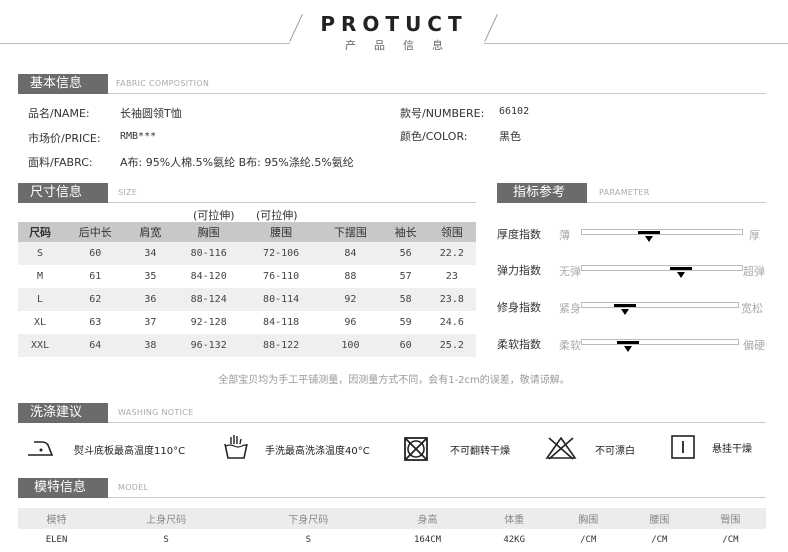 This screenshot has width=788, height=552. I want to click on number-label: 款号/NUMBERE:, so click(442, 113).